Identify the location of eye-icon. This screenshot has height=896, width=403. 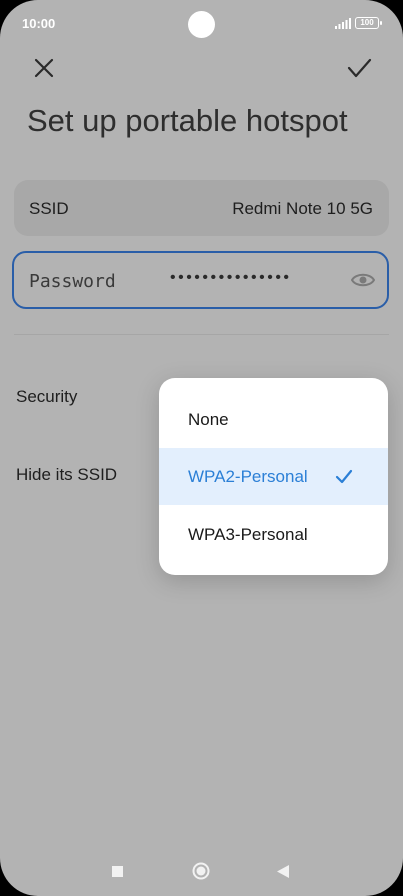
(363, 280).